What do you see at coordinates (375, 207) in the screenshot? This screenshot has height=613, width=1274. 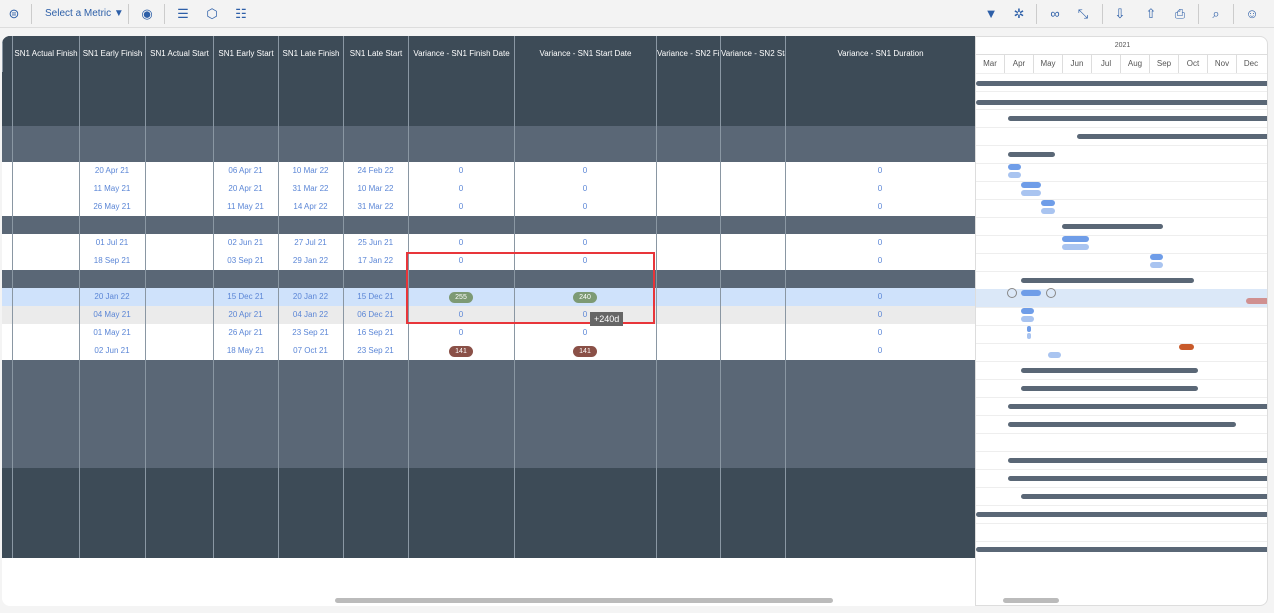 I see `cell-late-start: 31 Mar 22` at bounding box center [375, 207].